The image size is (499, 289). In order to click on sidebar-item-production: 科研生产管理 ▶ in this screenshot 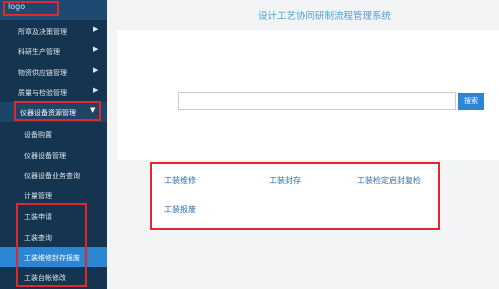, I will do `click(53, 51)`.